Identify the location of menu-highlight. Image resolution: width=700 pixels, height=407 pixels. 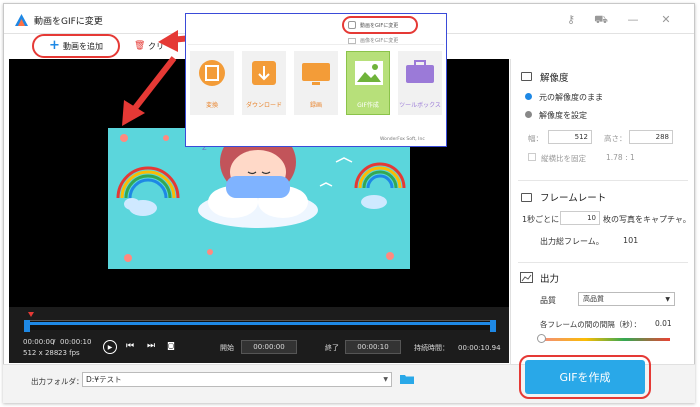
(380, 25).